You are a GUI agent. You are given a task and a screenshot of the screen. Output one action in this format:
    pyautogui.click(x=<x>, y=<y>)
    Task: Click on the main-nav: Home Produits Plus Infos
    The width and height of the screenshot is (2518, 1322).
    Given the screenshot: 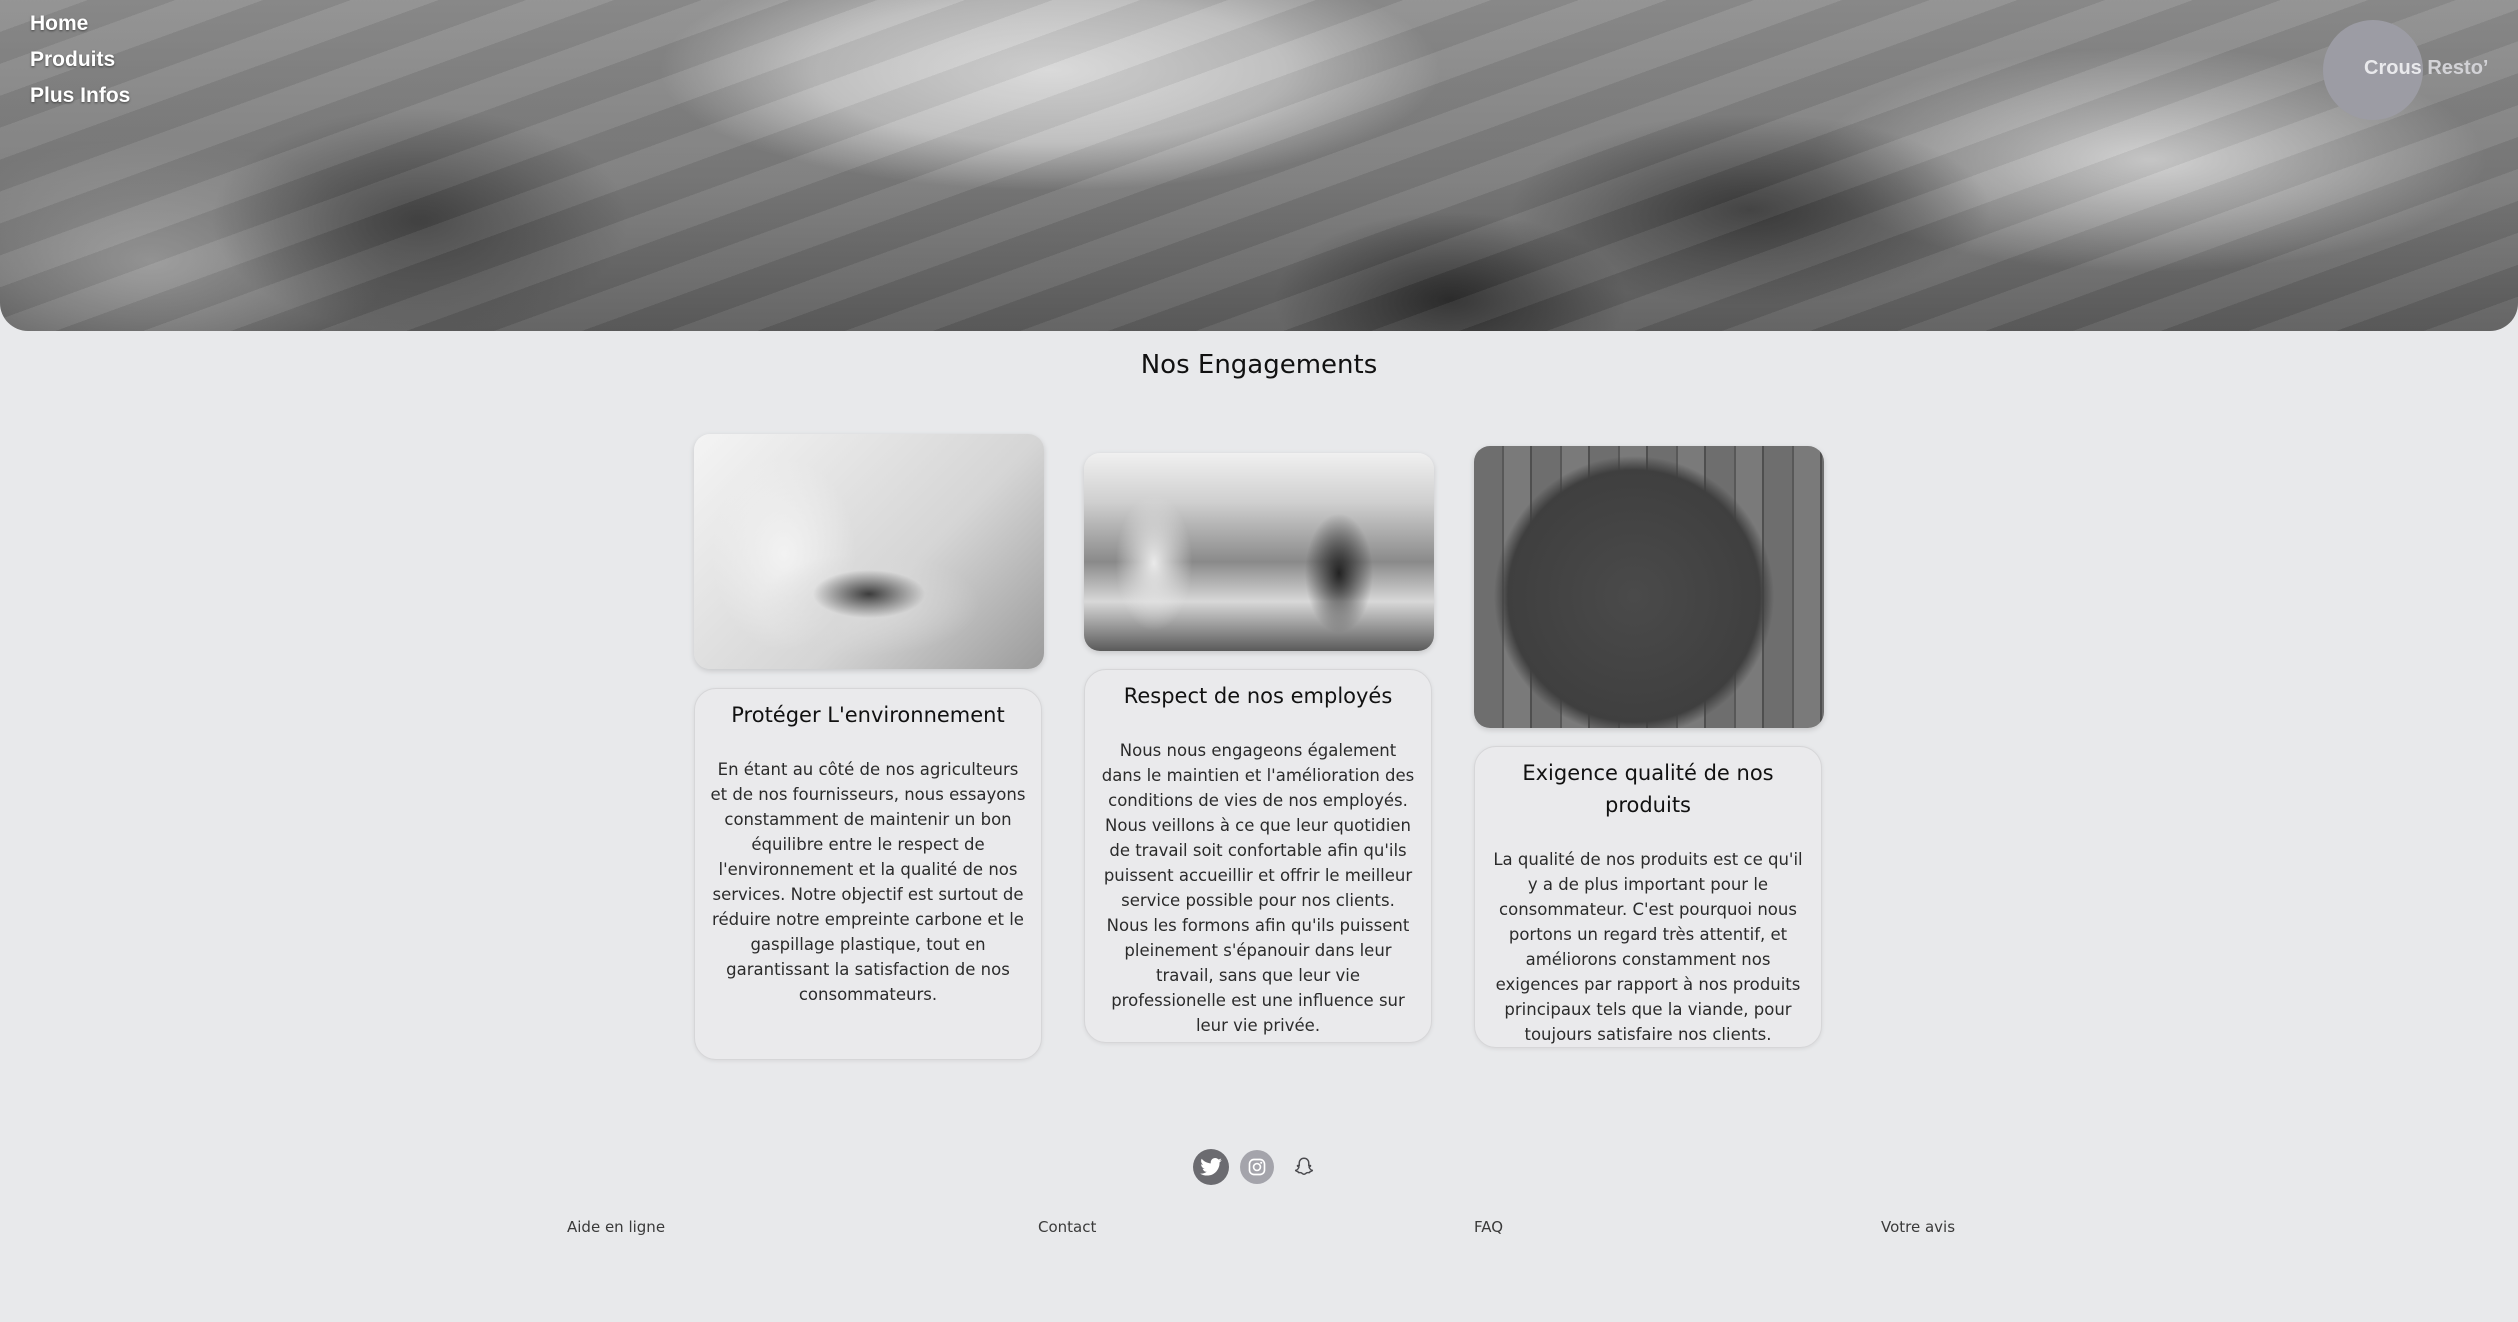 What is the action you would take?
    pyautogui.click(x=80, y=60)
    